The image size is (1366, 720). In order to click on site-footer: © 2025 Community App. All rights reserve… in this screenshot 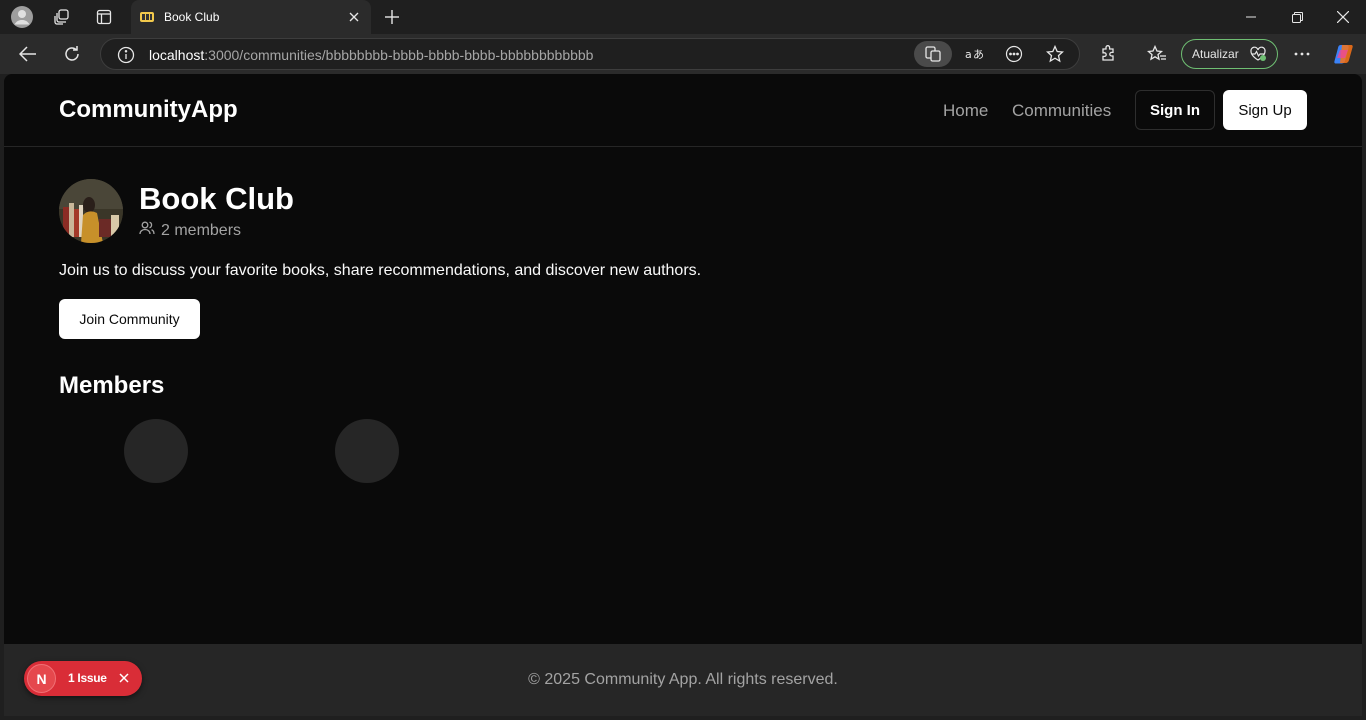, I will do `click(683, 680)`.